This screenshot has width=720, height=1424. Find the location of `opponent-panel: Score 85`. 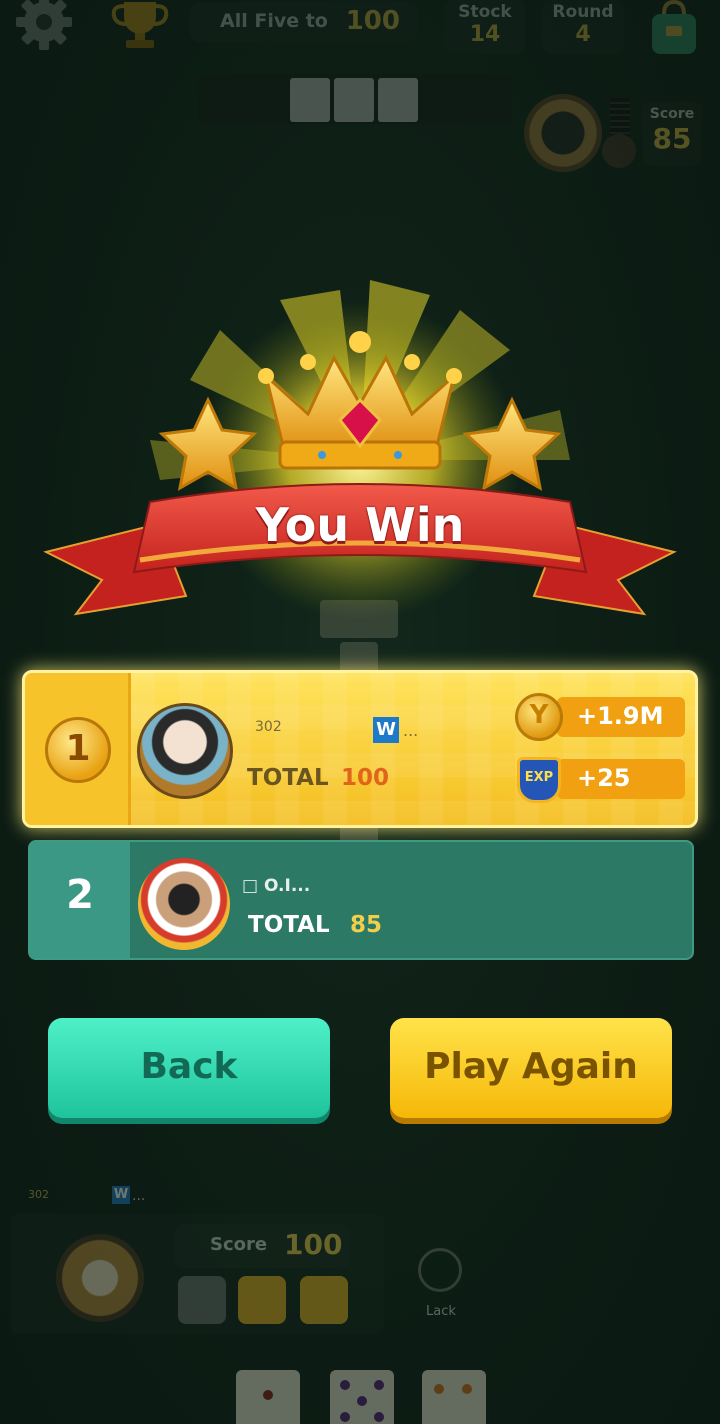

opponent-panel: Score 85 is located at coordinates (617, 125).